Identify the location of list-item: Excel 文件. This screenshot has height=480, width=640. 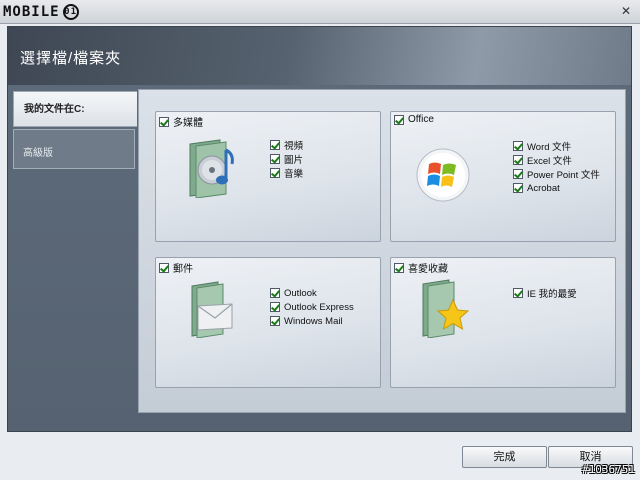
(556, 160).